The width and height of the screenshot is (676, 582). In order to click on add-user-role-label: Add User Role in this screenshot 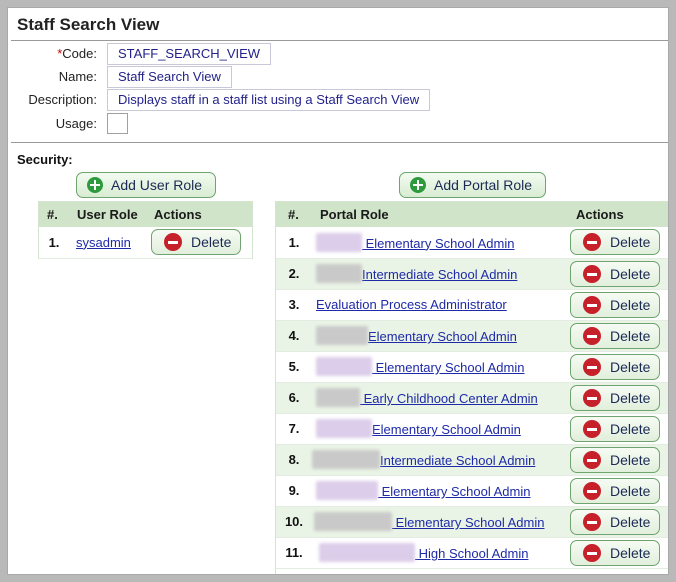, I will do `click(157, 185)`.